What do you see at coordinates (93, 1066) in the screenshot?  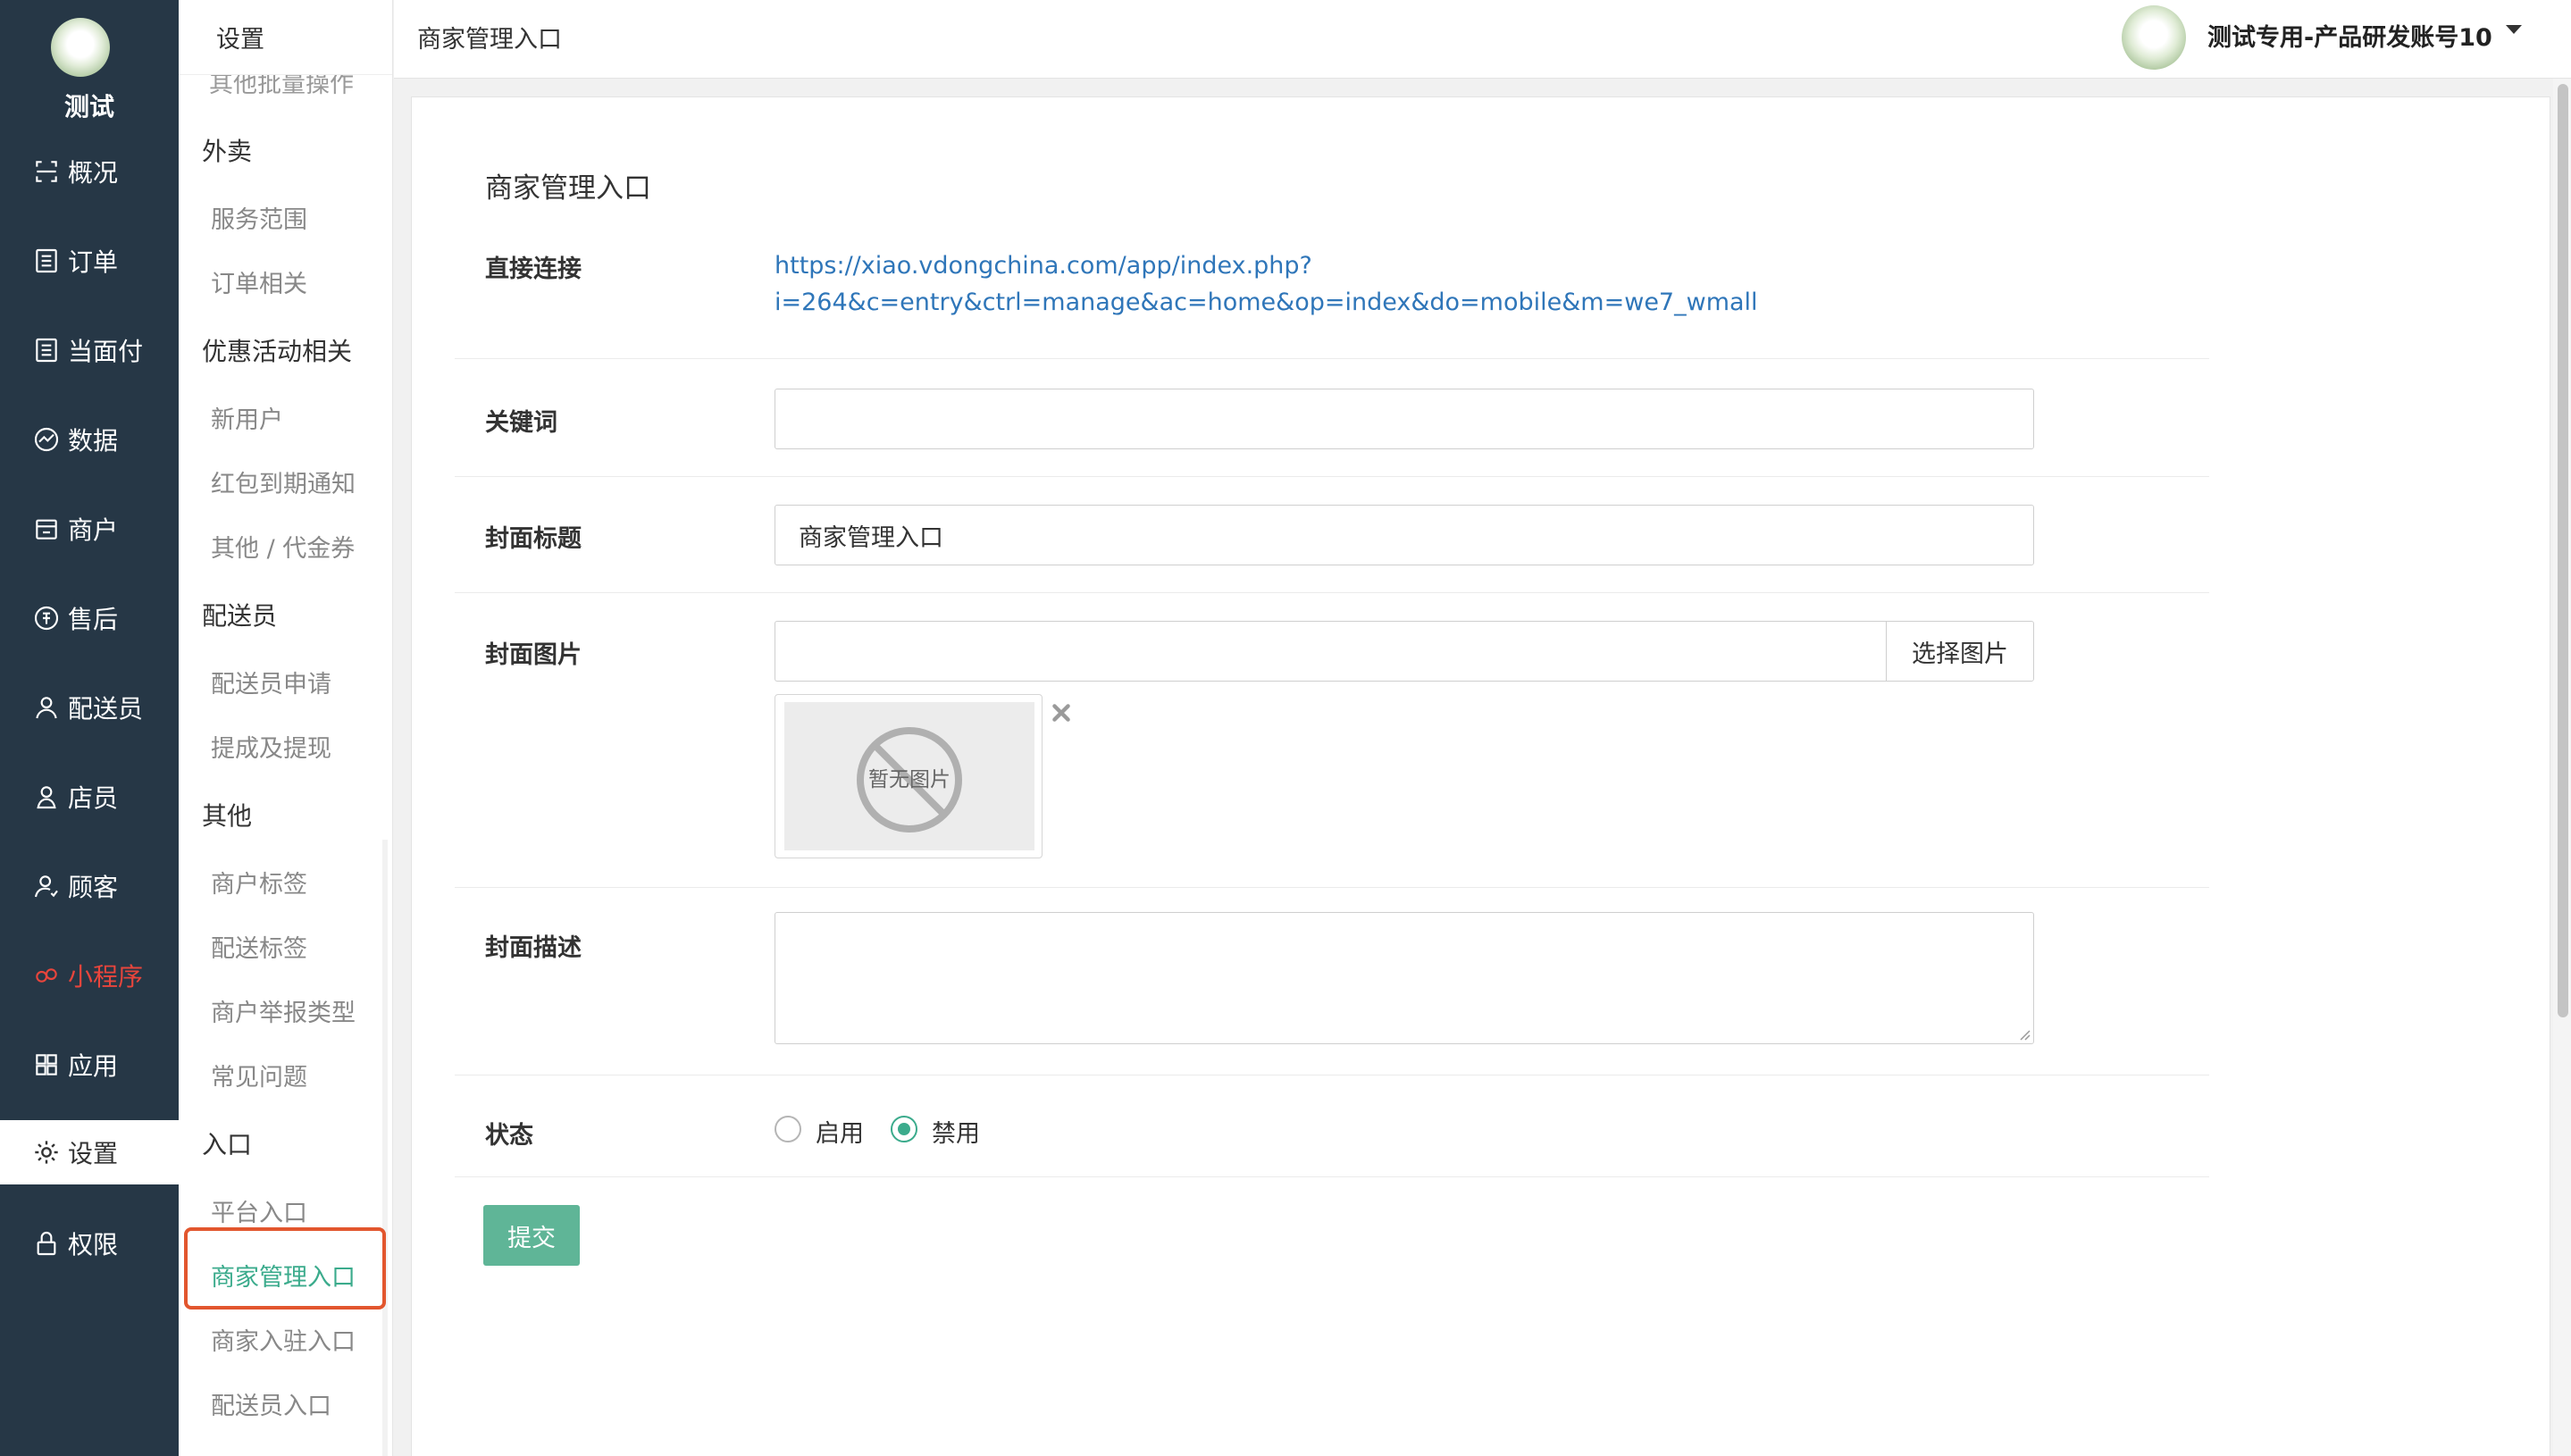 I see `nav-item-label: 应用` at bounding box center [93, 1066].